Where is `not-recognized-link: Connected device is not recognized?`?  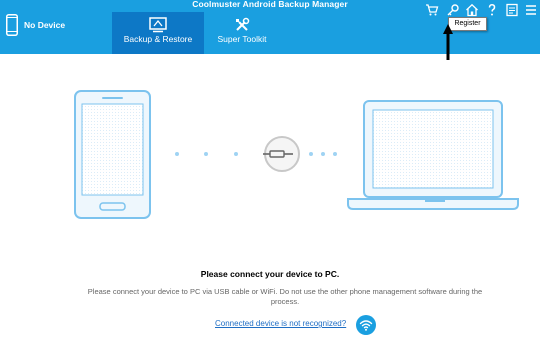
not-recognized-link: Connected device is not recognized? is located at coordinates (280, 323).